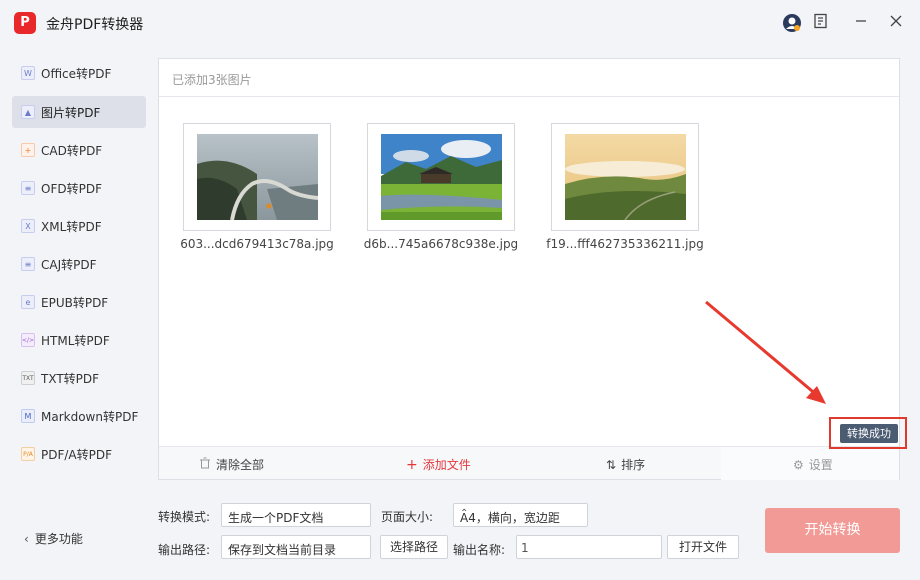  Describe the element at coordinates (832, 530) in the screenshot. I see `start-convert-button: 开始转换` at that location.